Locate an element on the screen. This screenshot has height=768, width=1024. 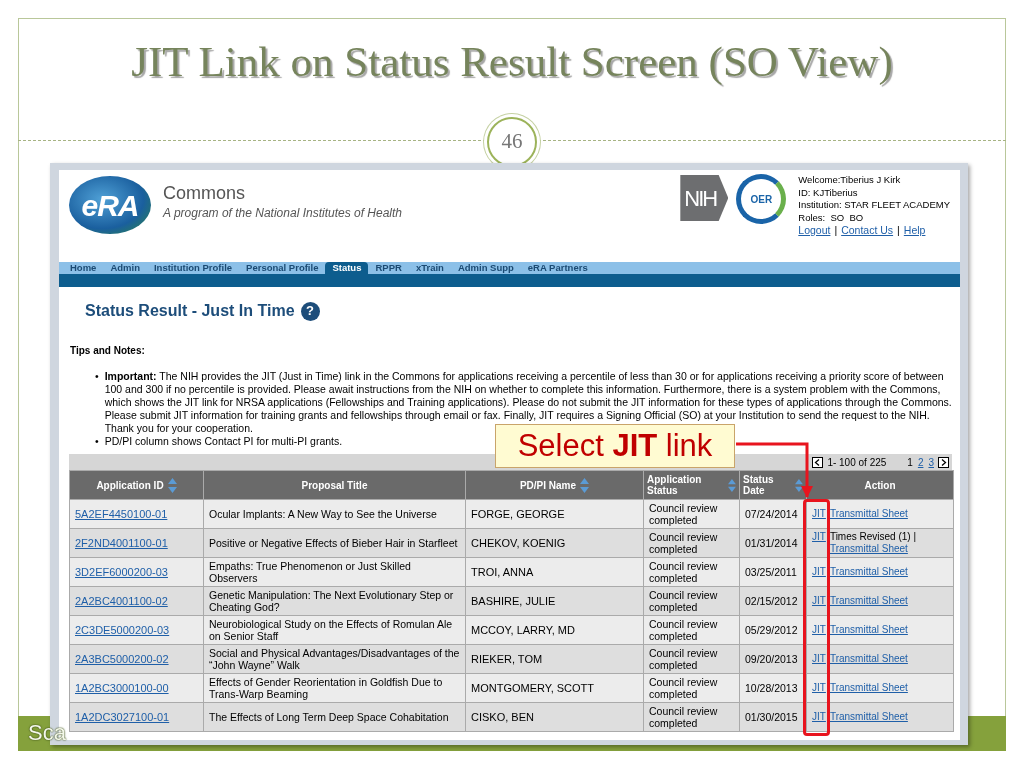
page-link: 1 is located at coordinates (910, 462).